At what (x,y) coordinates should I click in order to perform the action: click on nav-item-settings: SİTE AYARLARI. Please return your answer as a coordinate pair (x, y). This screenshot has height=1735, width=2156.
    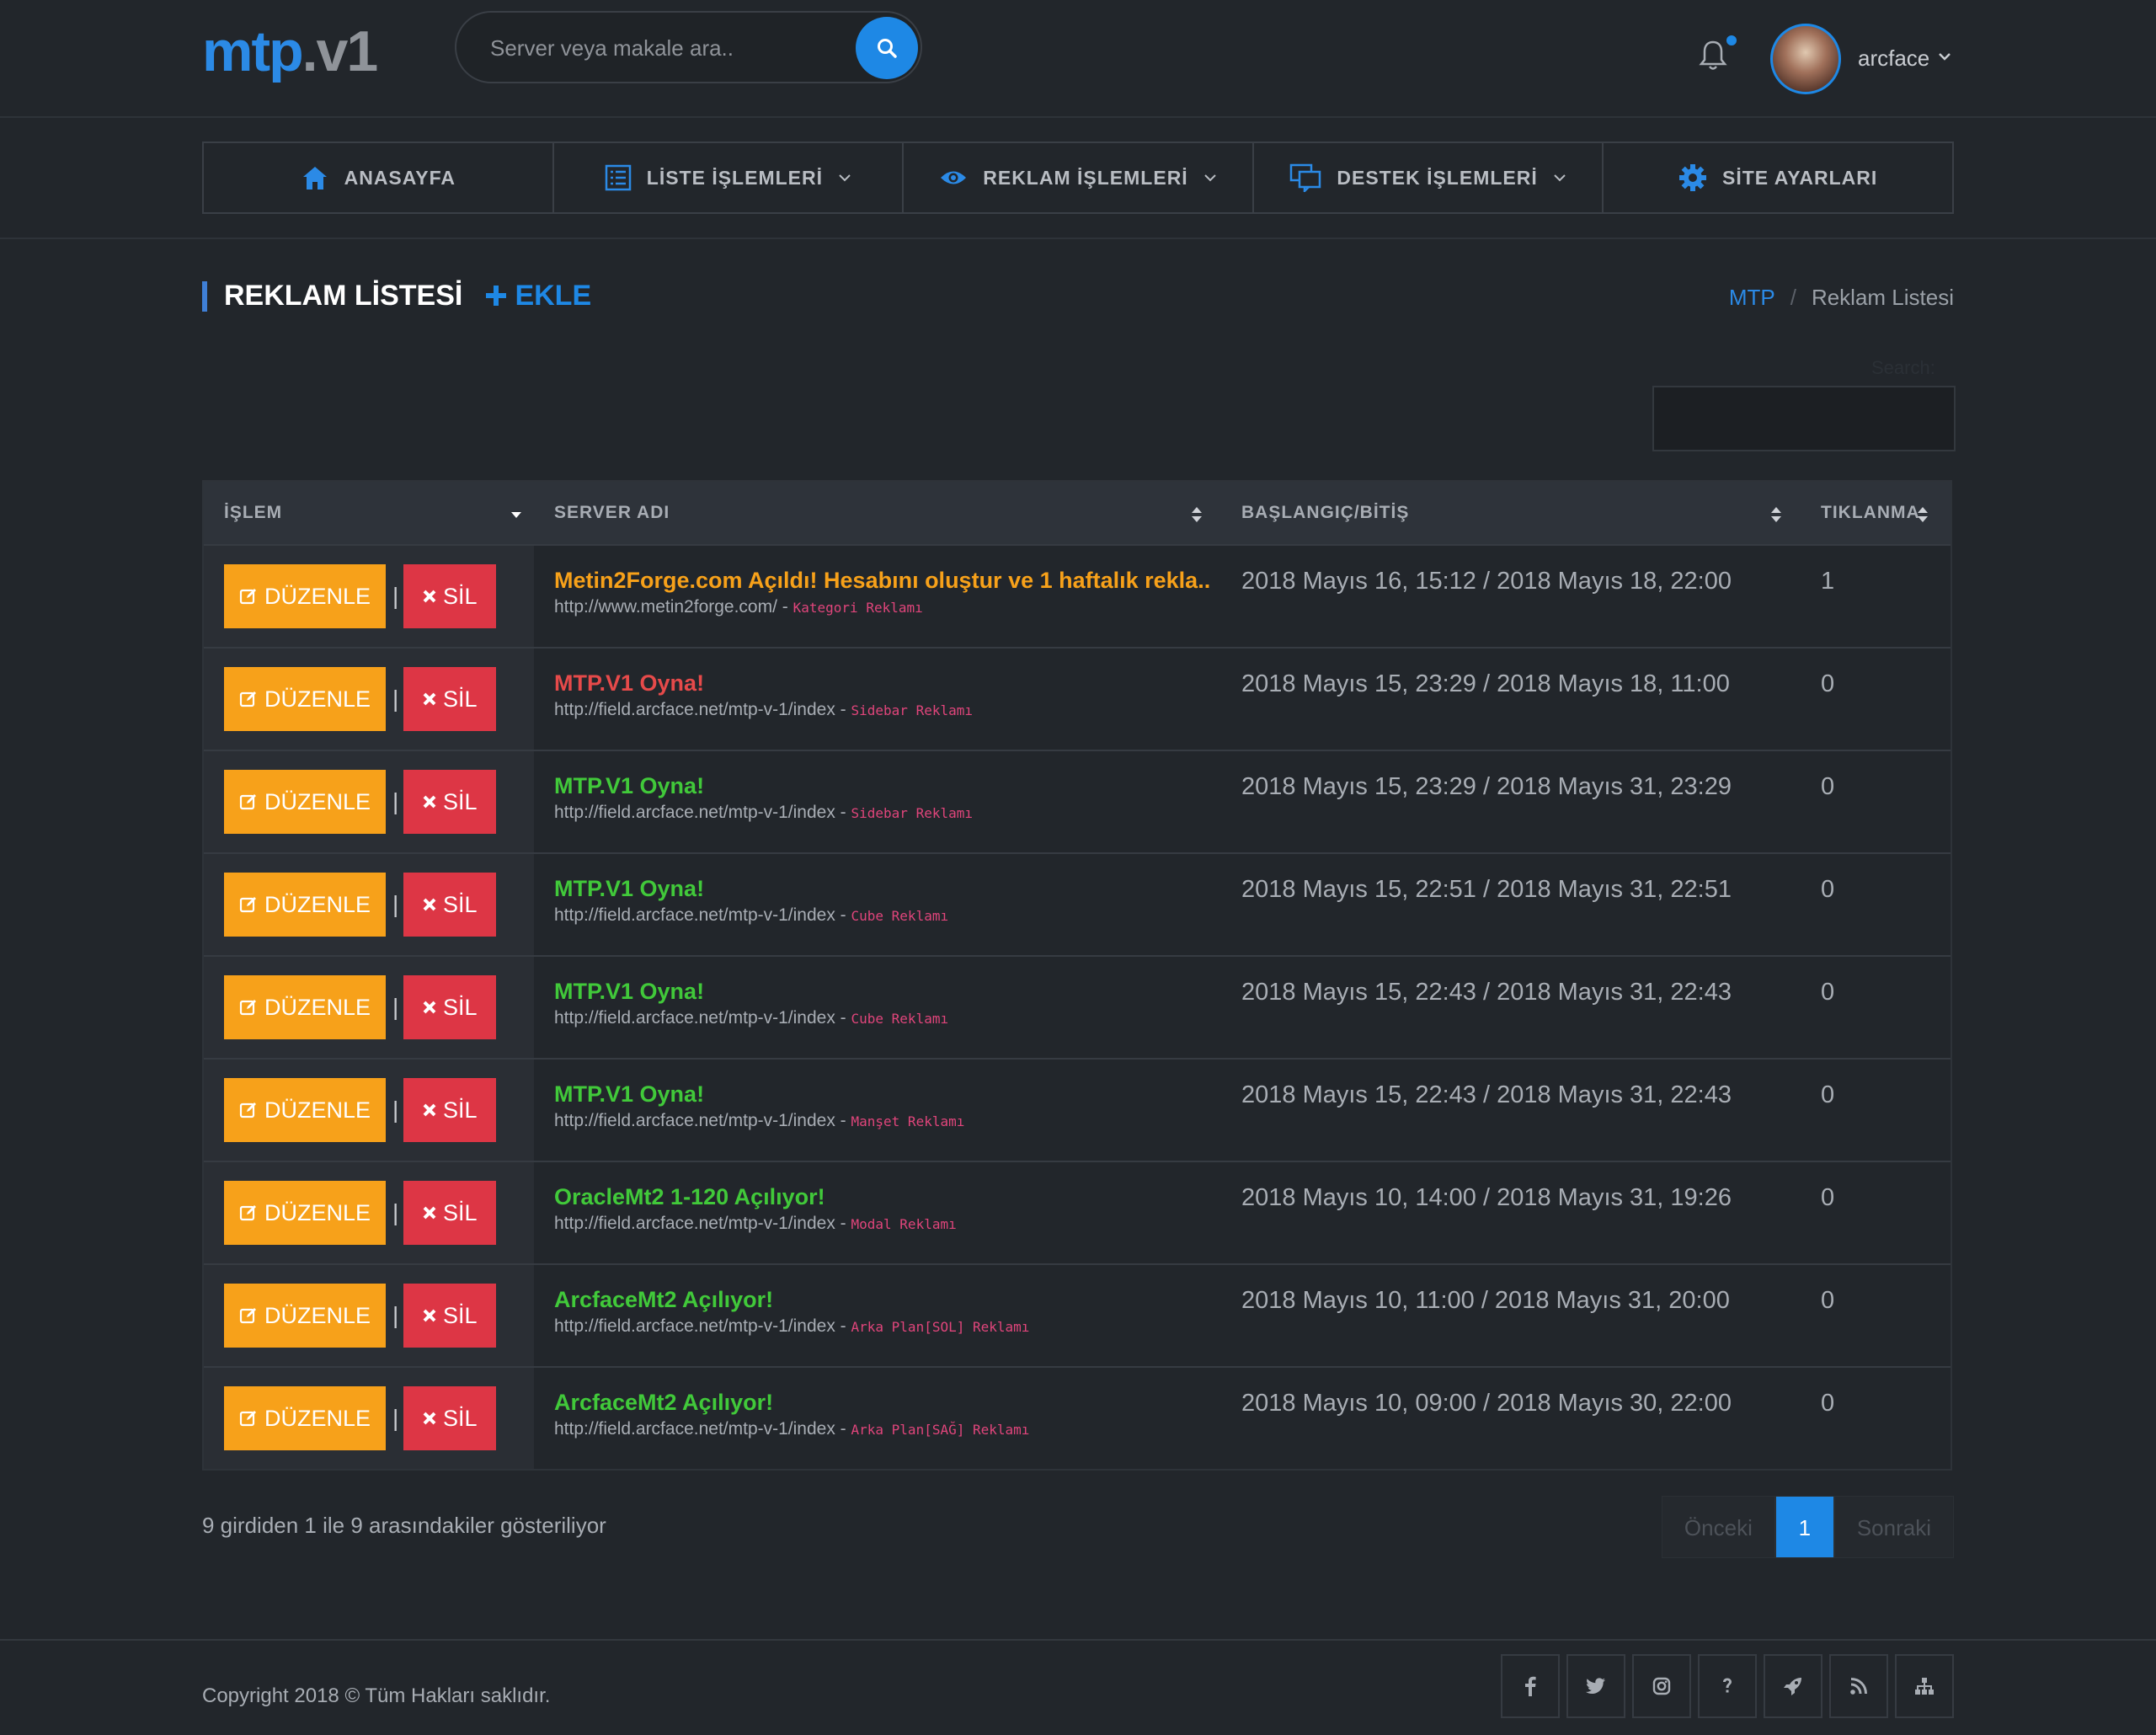
    Looking at the image, I should click on (1778, 177).